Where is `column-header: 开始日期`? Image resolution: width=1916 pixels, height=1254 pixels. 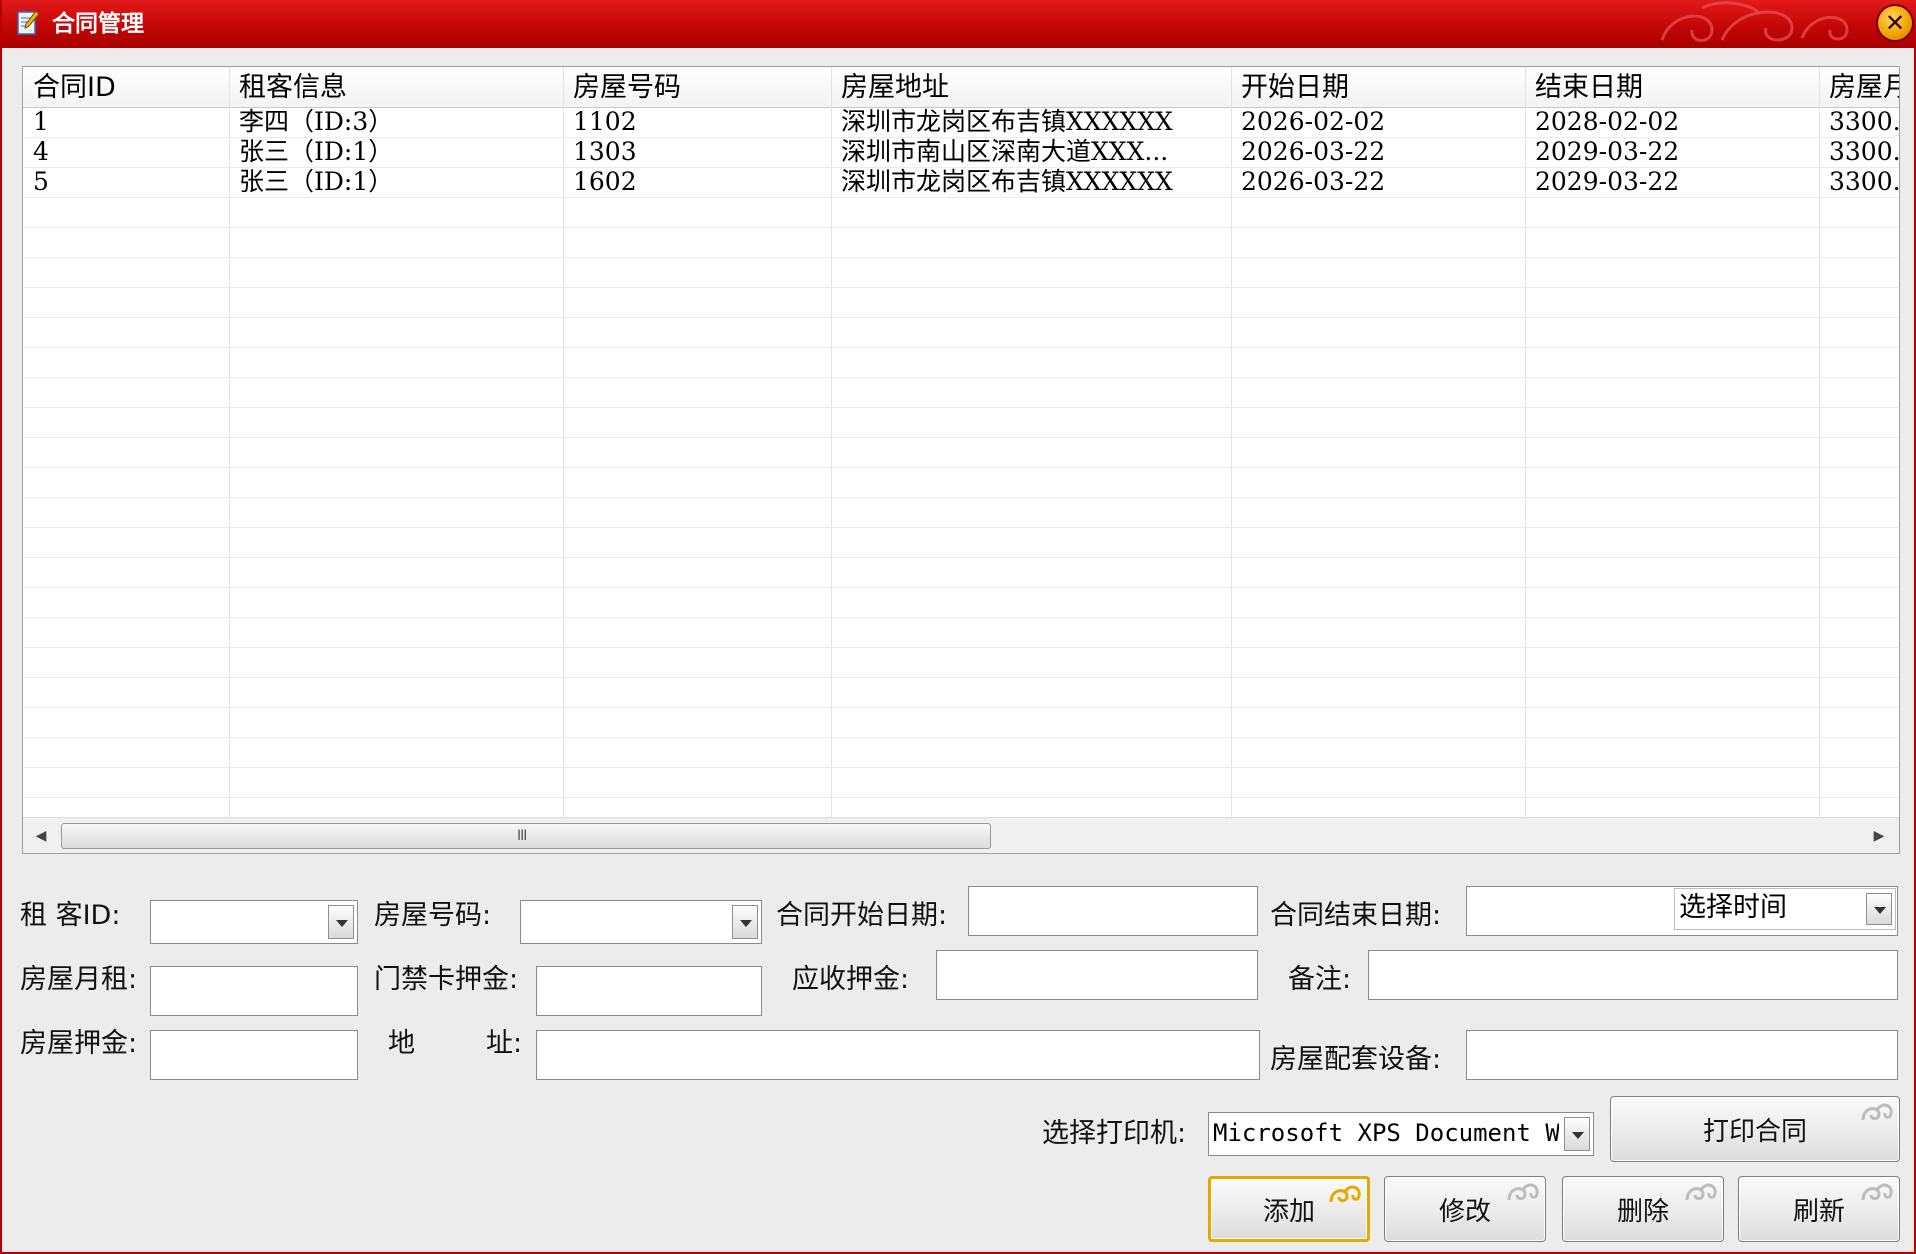 column-header: 开始日期 is located at coordinates (1382, 88).